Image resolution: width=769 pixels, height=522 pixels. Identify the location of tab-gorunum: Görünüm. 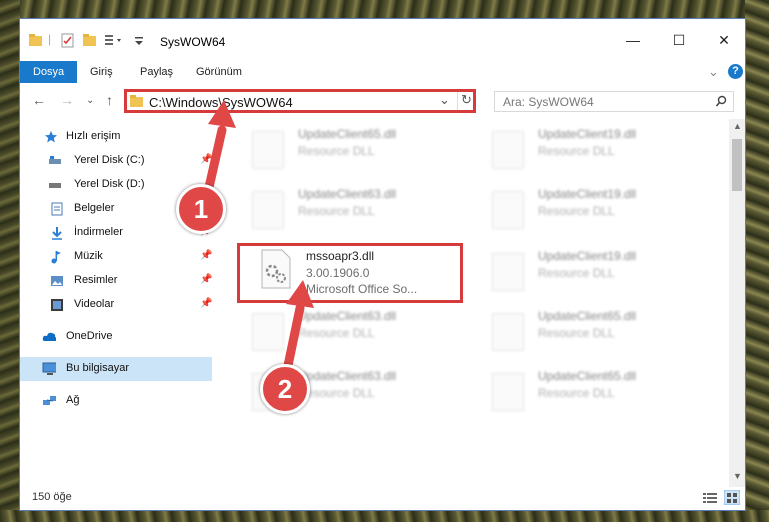
(219, 72).